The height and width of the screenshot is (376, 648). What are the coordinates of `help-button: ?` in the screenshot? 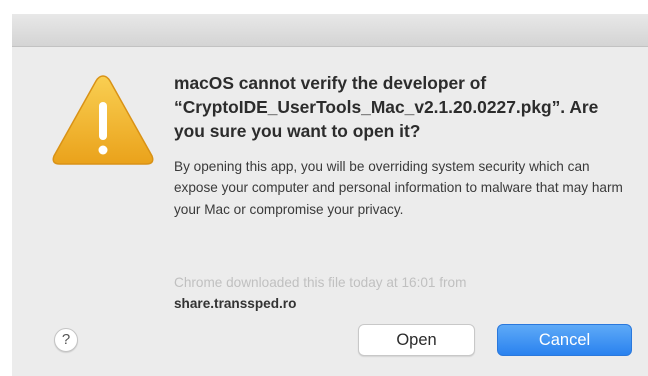 It's located at (66, 340).